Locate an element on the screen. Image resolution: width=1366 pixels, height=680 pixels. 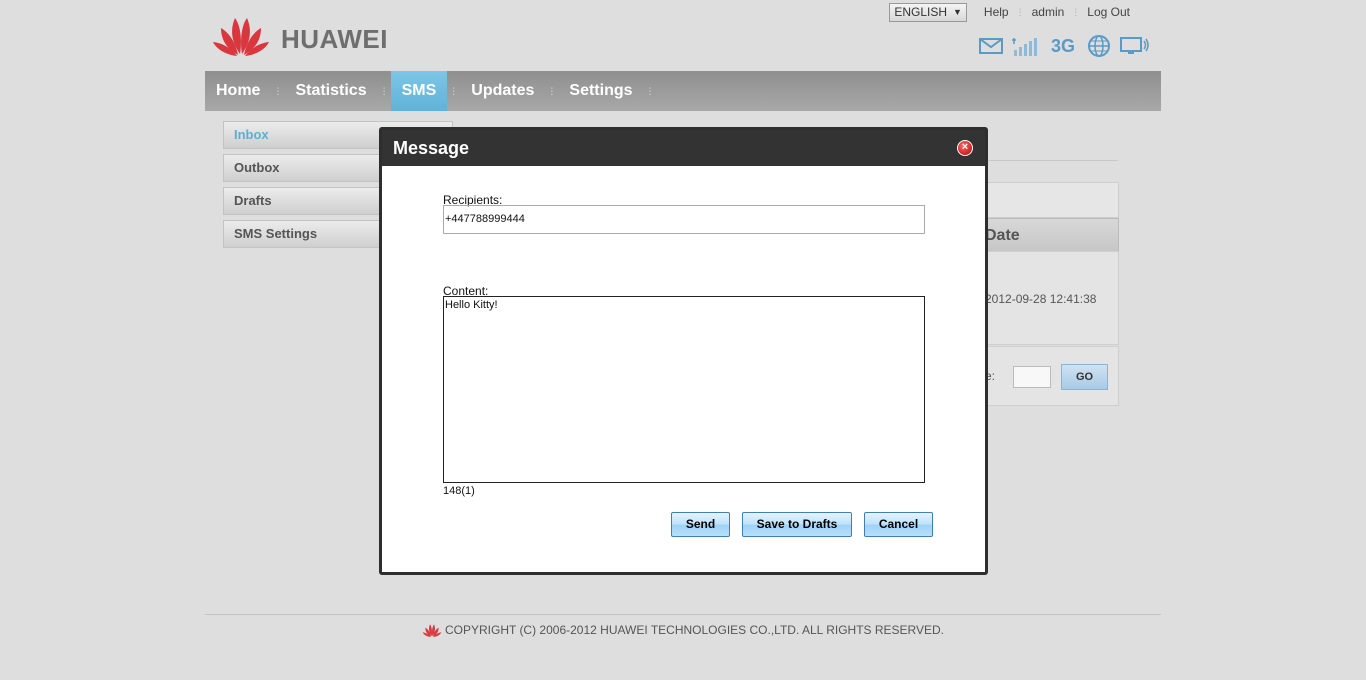
huawei-logo: HUAWEI is located at coordinates (301, 35).